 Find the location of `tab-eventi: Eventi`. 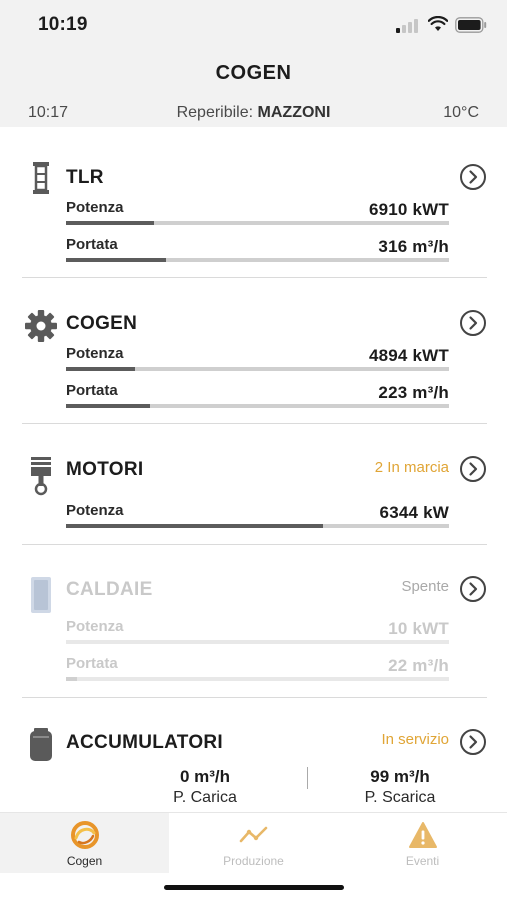

tab-eventi: Eventi is located at coordinates (422, 843).